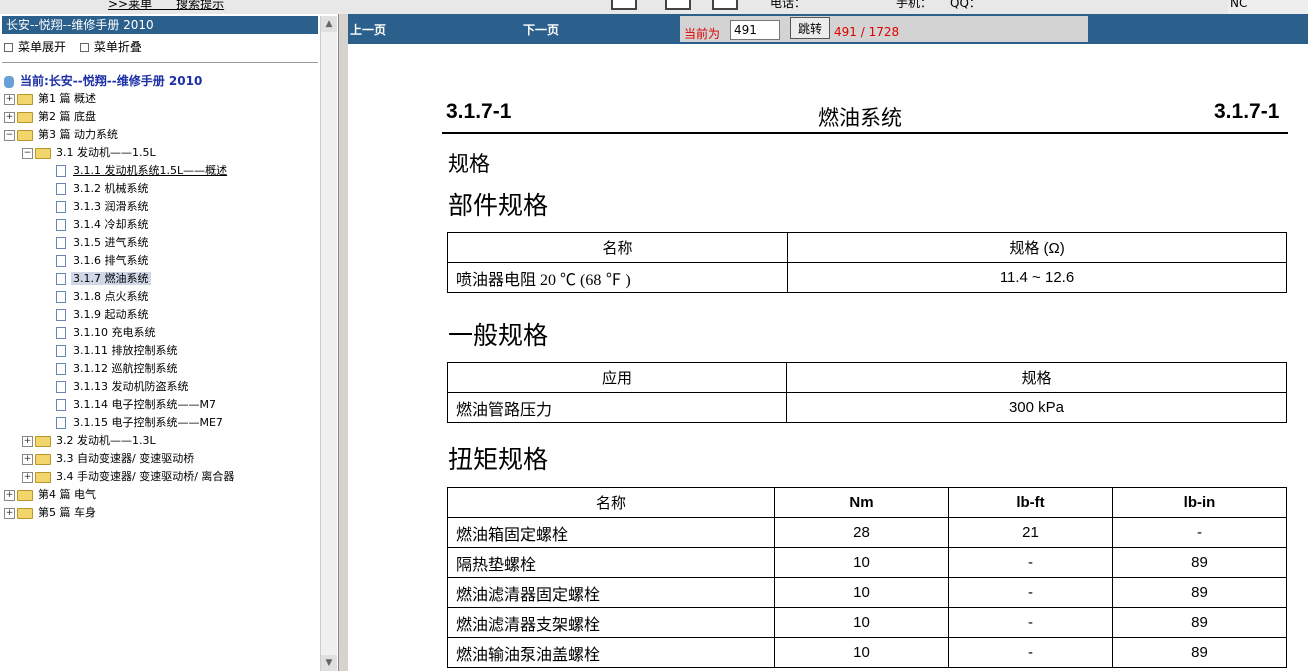  I want to click on tree-item-3-1-10: 3.1.10 充电系统, so click(106, 333).